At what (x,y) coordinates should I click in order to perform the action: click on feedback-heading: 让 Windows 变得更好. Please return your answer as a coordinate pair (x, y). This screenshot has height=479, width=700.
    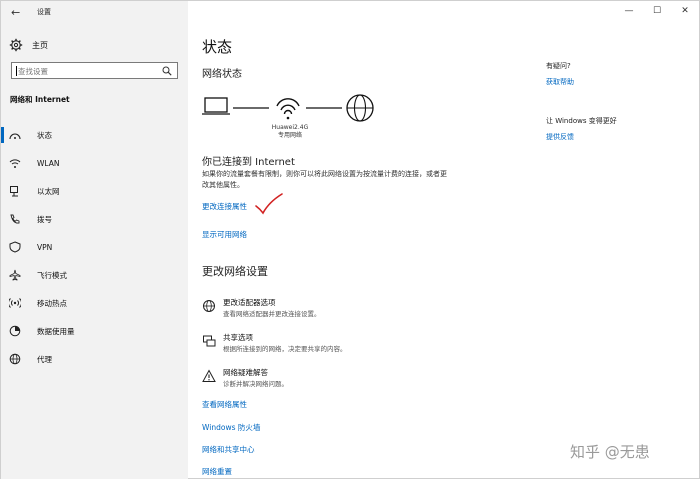
    Looking at the image, I should click on (581, 121).